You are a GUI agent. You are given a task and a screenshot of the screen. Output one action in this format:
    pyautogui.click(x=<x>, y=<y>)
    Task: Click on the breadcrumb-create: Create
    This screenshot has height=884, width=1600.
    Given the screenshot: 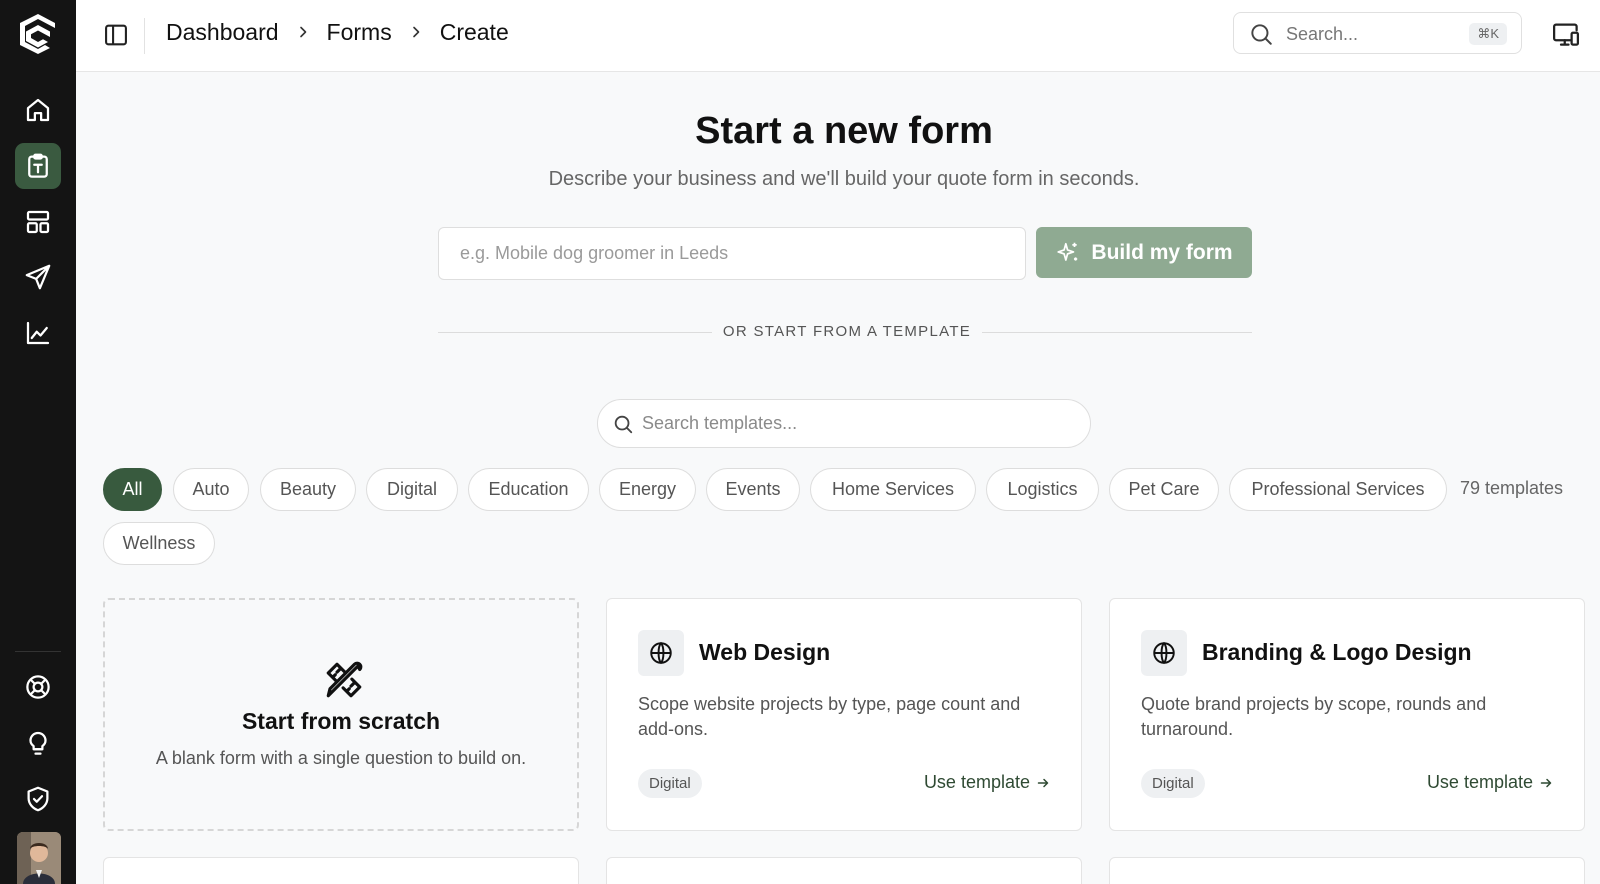 What is the action you would take?
    pyautogui.click(x=474, y=31)
    